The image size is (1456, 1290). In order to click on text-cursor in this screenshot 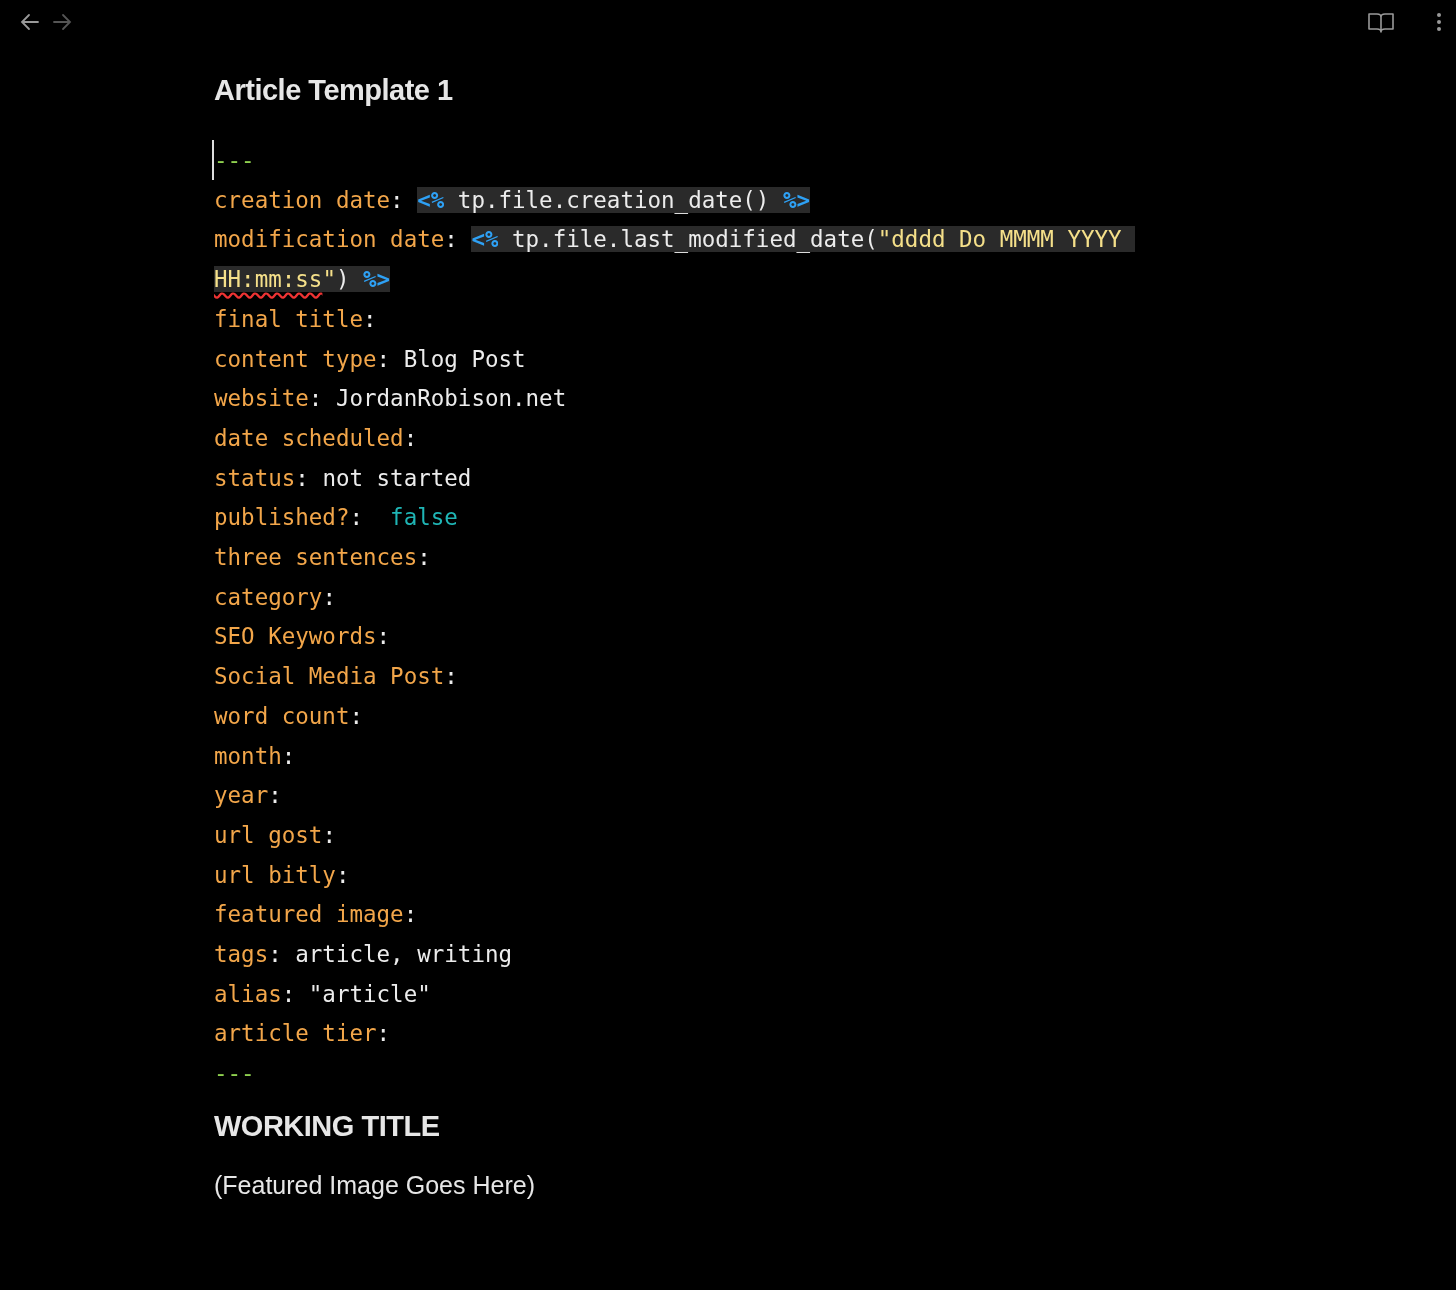, I will do `click(213, 160)`.